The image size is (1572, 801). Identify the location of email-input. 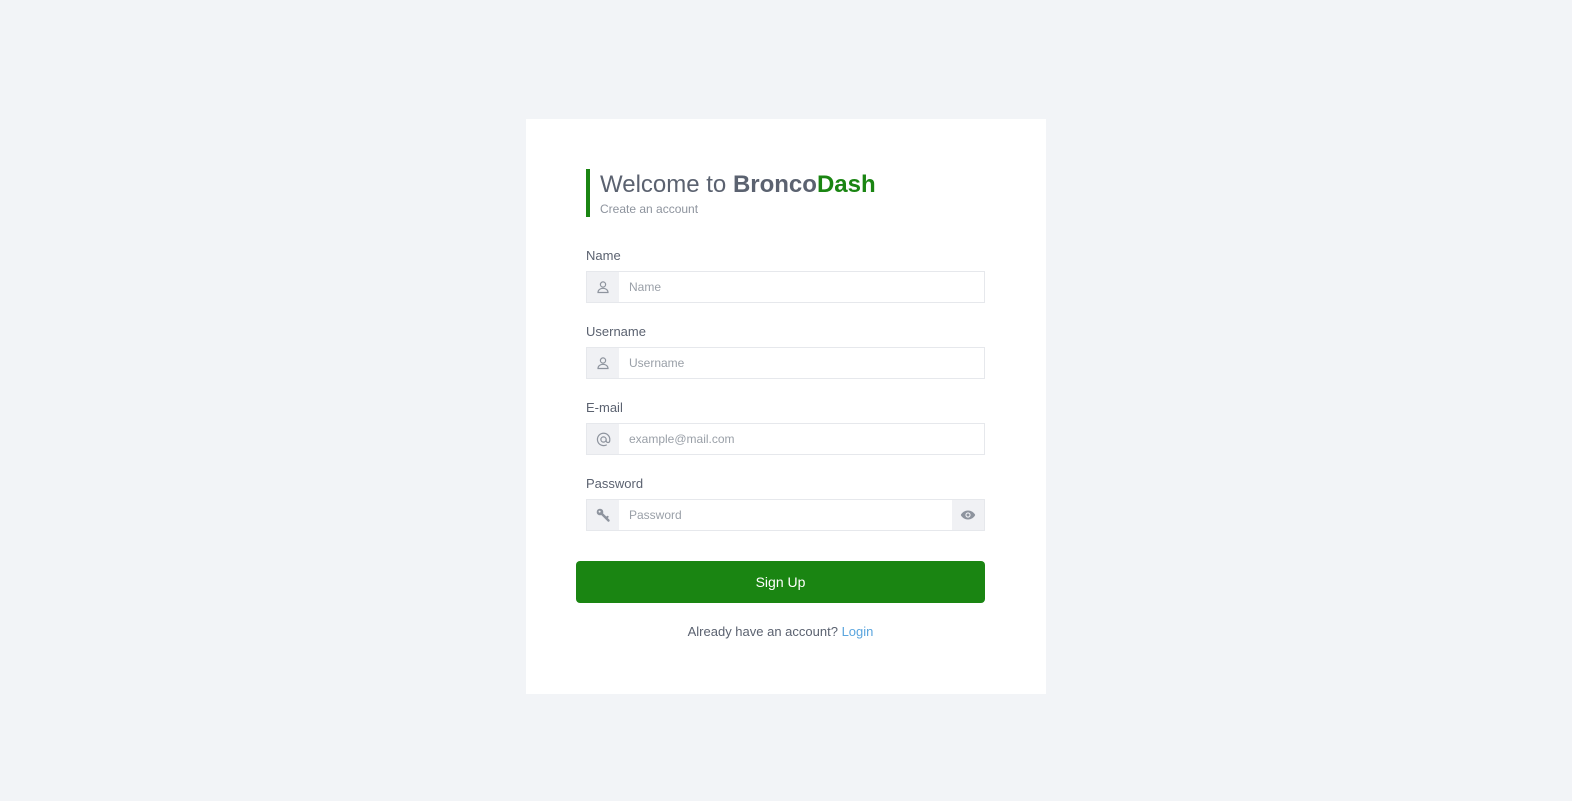
(801, 439).